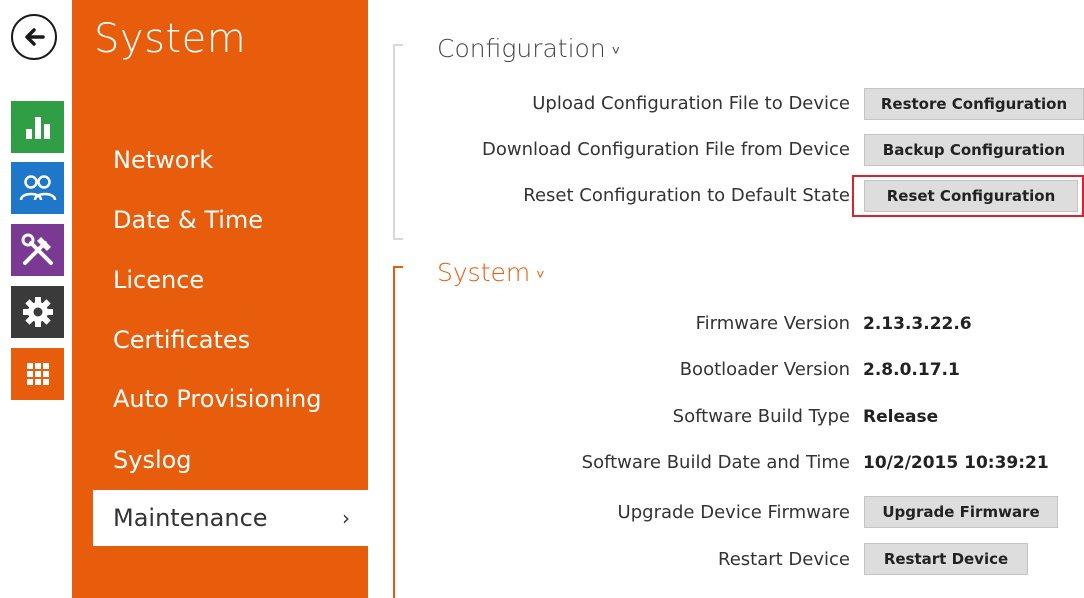  I want to click on sidebar-item-label: Licence, so click(159, 280).